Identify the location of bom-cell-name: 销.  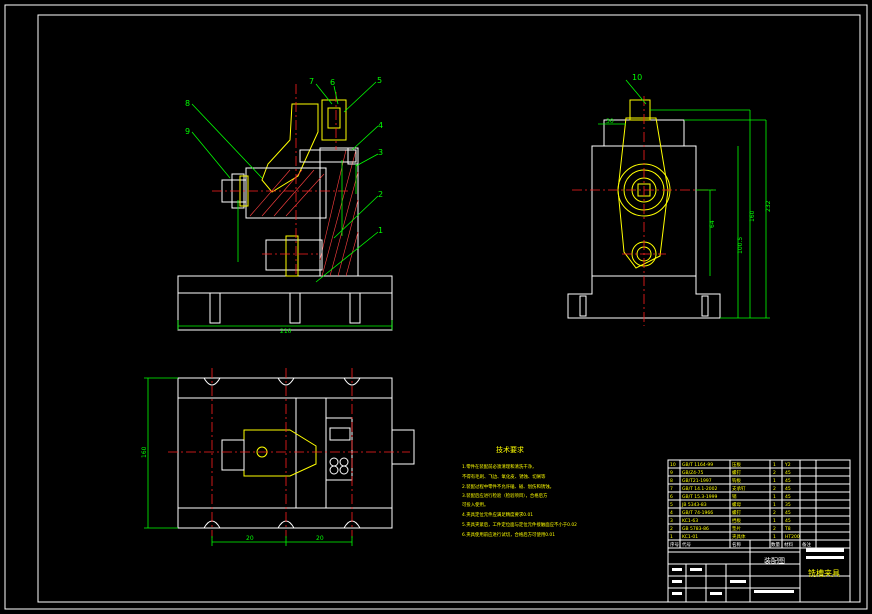
(734, 496).